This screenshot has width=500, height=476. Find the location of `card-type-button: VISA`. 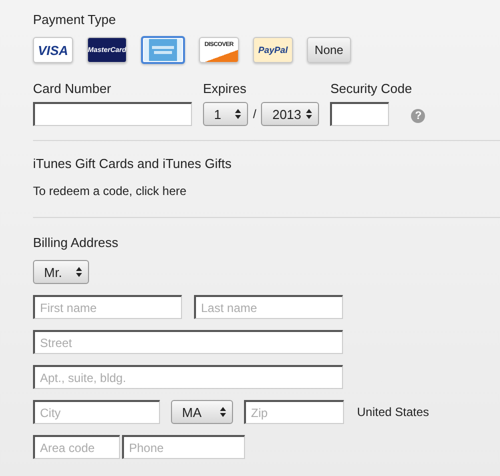

card-type-button: VISA is located at coordinates (53, 50).